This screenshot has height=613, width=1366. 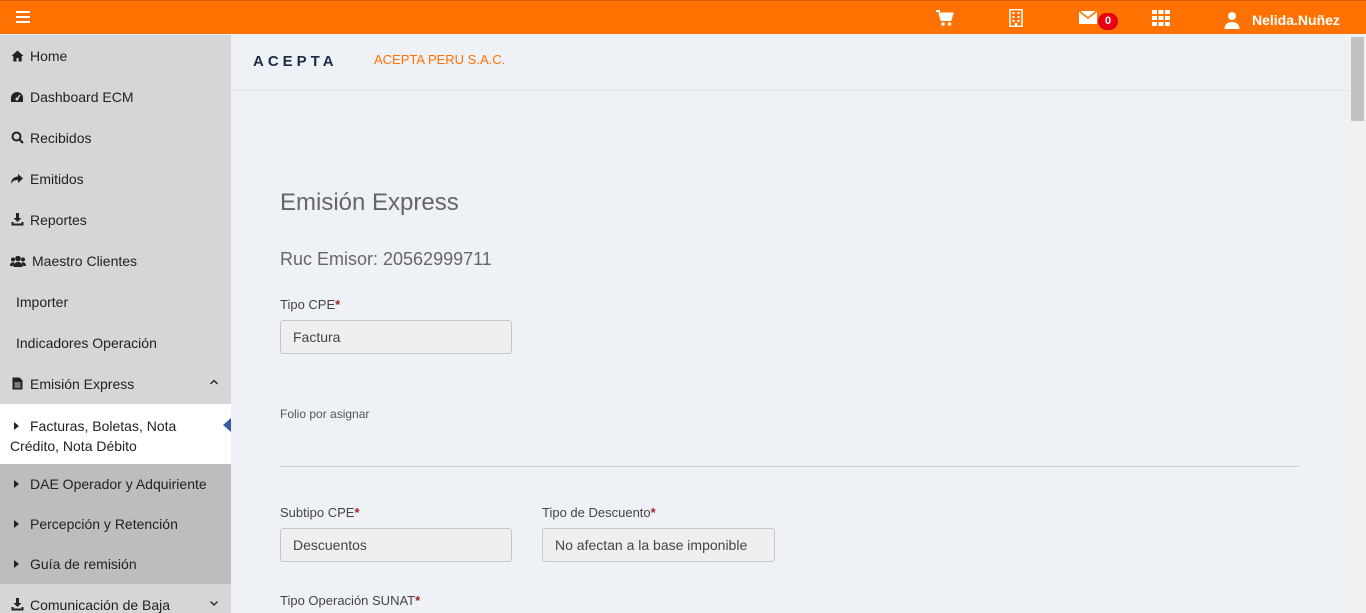 I want to click on sidebar-item-reportes: Reportes, so click(x=115, y=219).